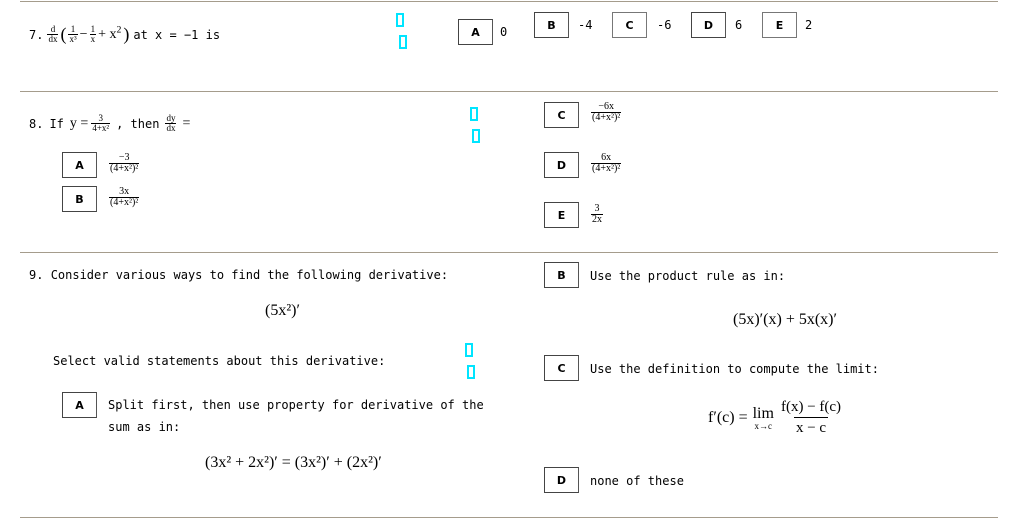 This screenshot has height=521, width=1024. Describe the element at coordinates (124, 197) in the screenshot. I see `option-b-text: 3x (4+x²)²` at that location.